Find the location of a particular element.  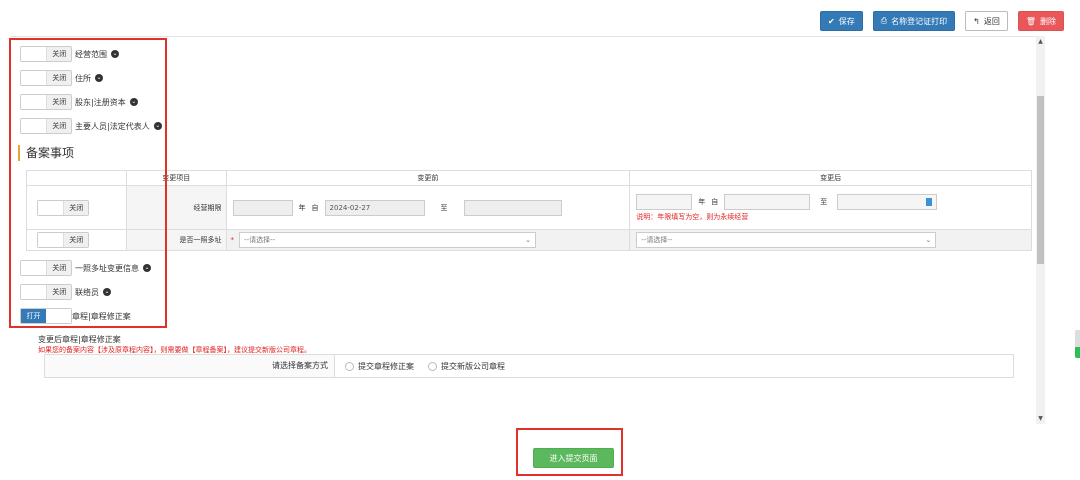

toolbar: ✔ 保存 ⎙ 名称登记证打印 ↰ 返回 🗑 删除 is located at coordinates (942, 21).